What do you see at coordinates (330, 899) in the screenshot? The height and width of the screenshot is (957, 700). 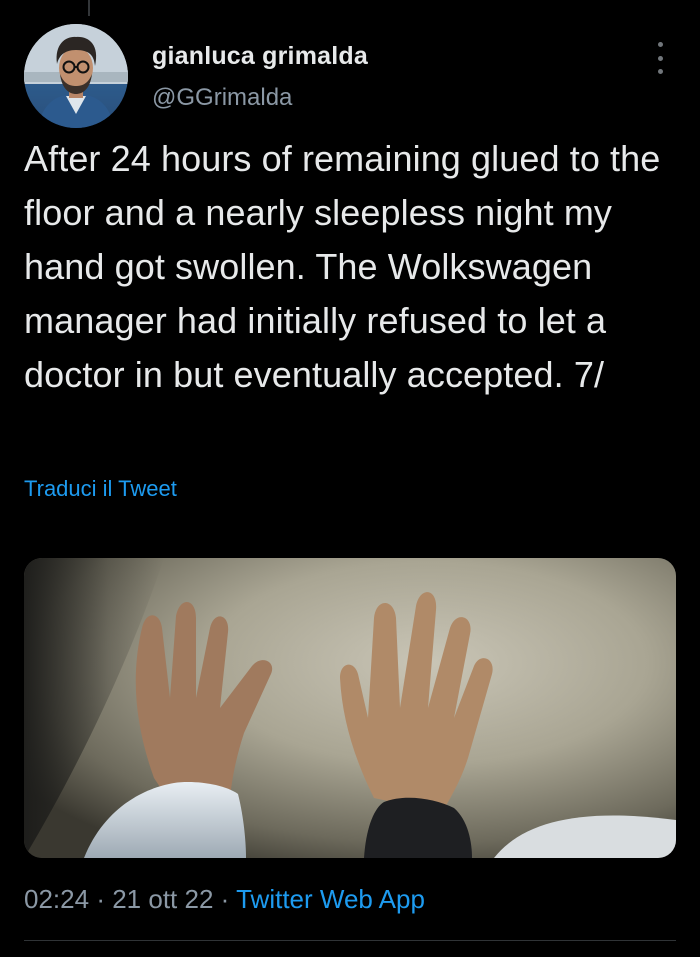 I see `tweet-source-link: Twitter Web App` at bounding box center [330, 899].